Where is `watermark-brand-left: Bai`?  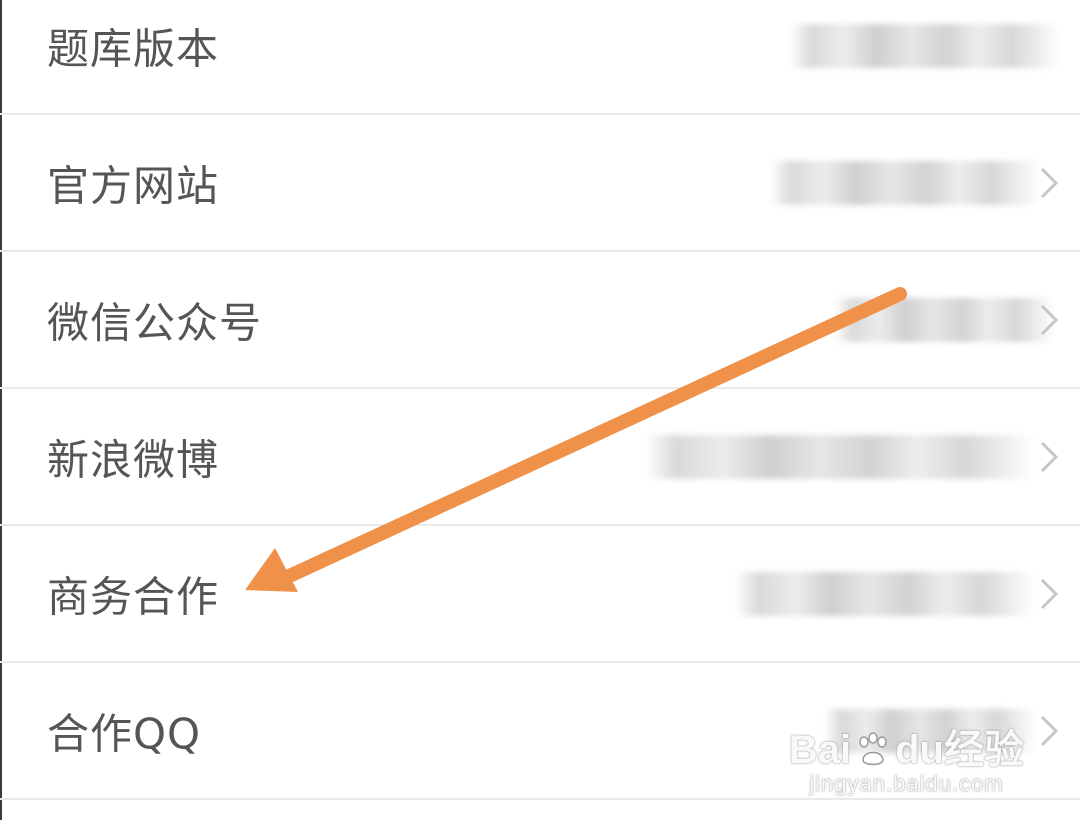 watermark-brand-left: Bai is located at coordinates (820, 750).